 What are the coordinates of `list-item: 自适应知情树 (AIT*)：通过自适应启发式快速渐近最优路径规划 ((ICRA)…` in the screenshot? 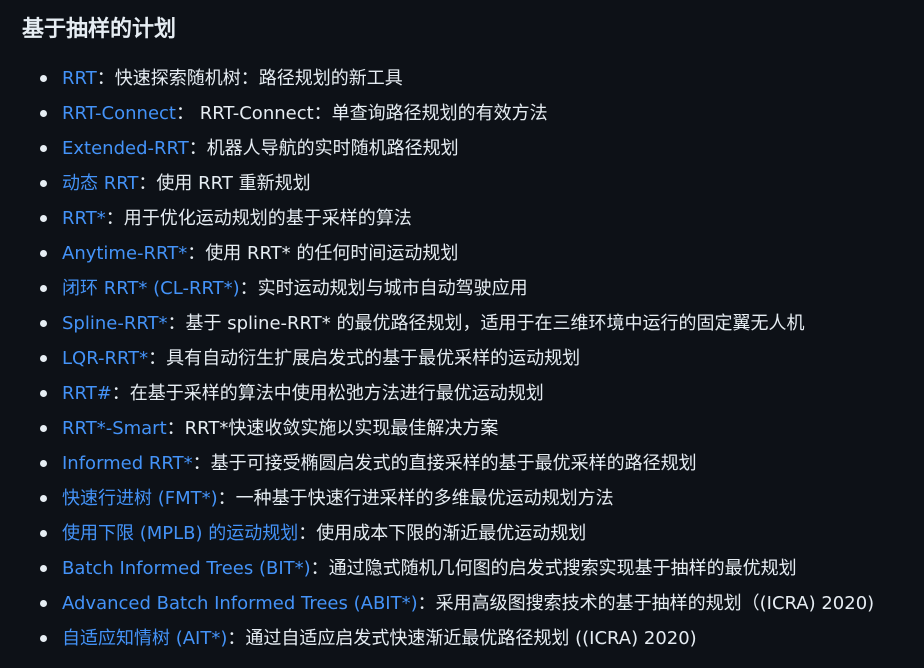 It's located at (482, 642).